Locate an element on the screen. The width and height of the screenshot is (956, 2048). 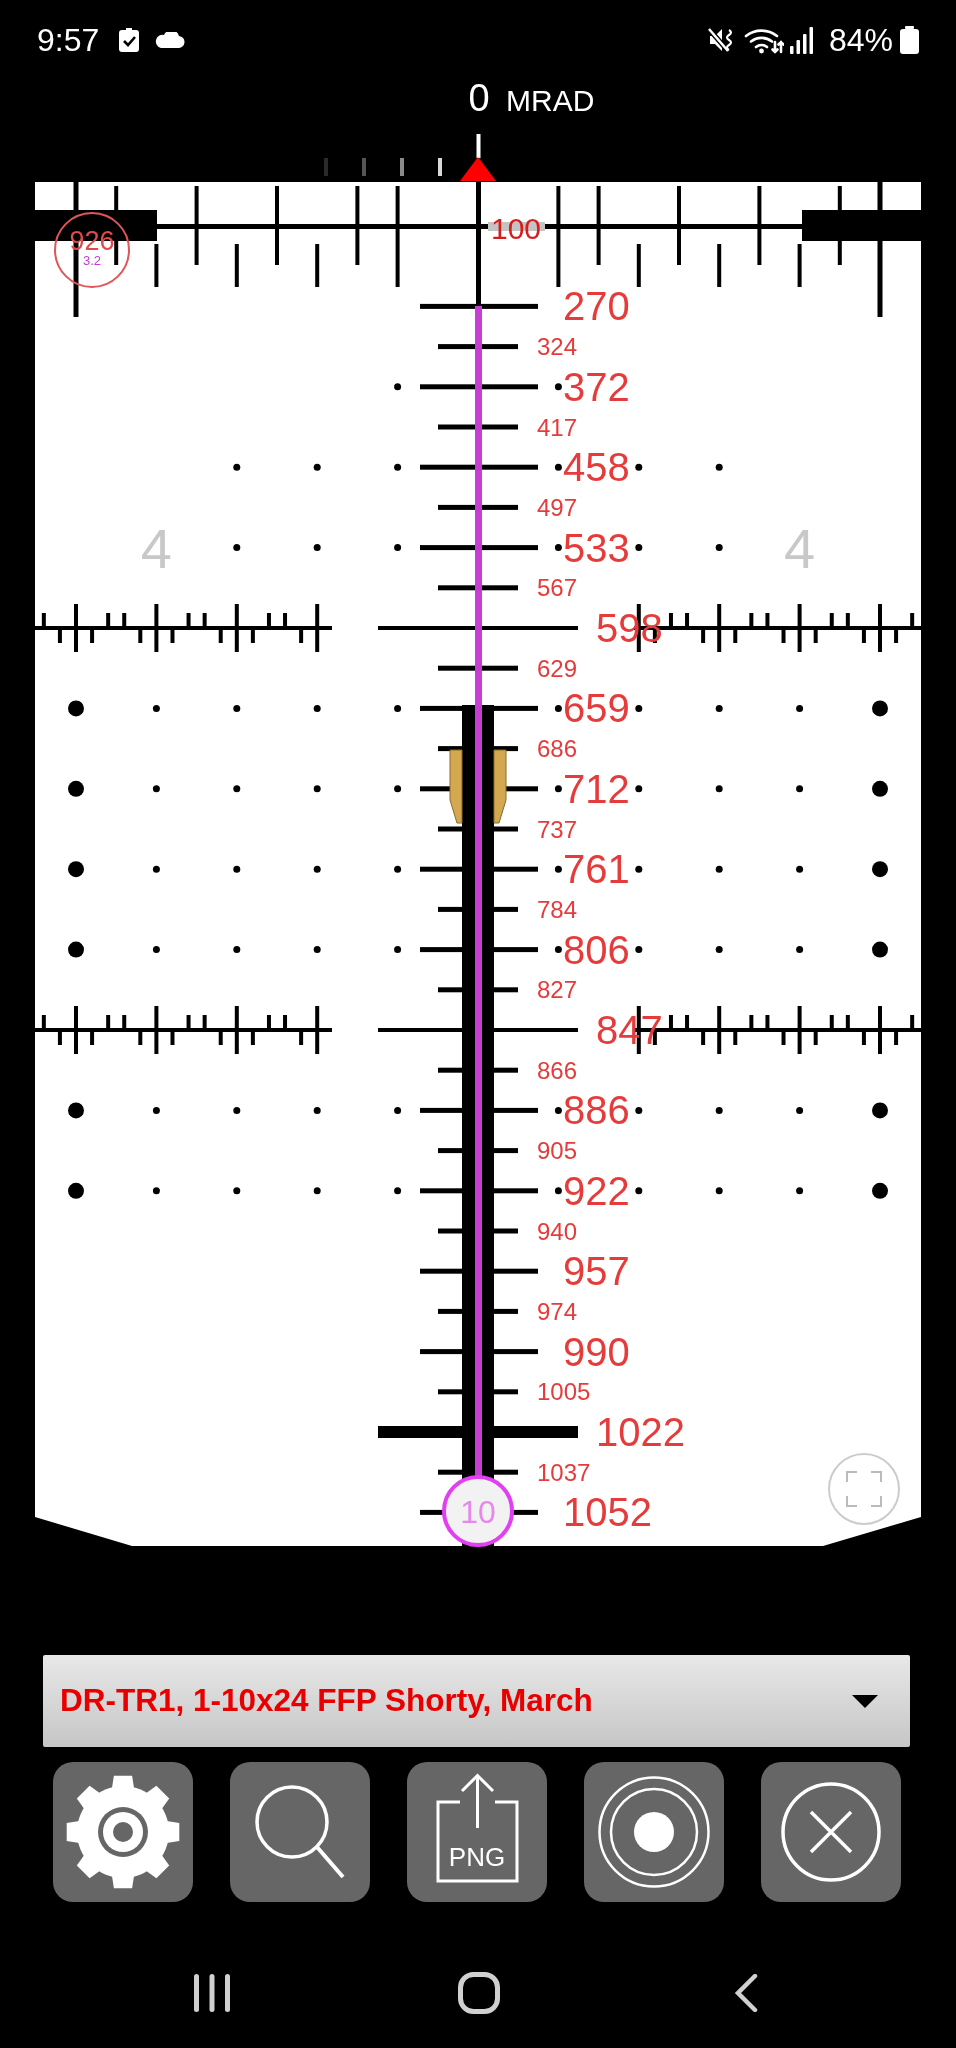
scale-unit: MRAD is located at coordinates (550, 100).